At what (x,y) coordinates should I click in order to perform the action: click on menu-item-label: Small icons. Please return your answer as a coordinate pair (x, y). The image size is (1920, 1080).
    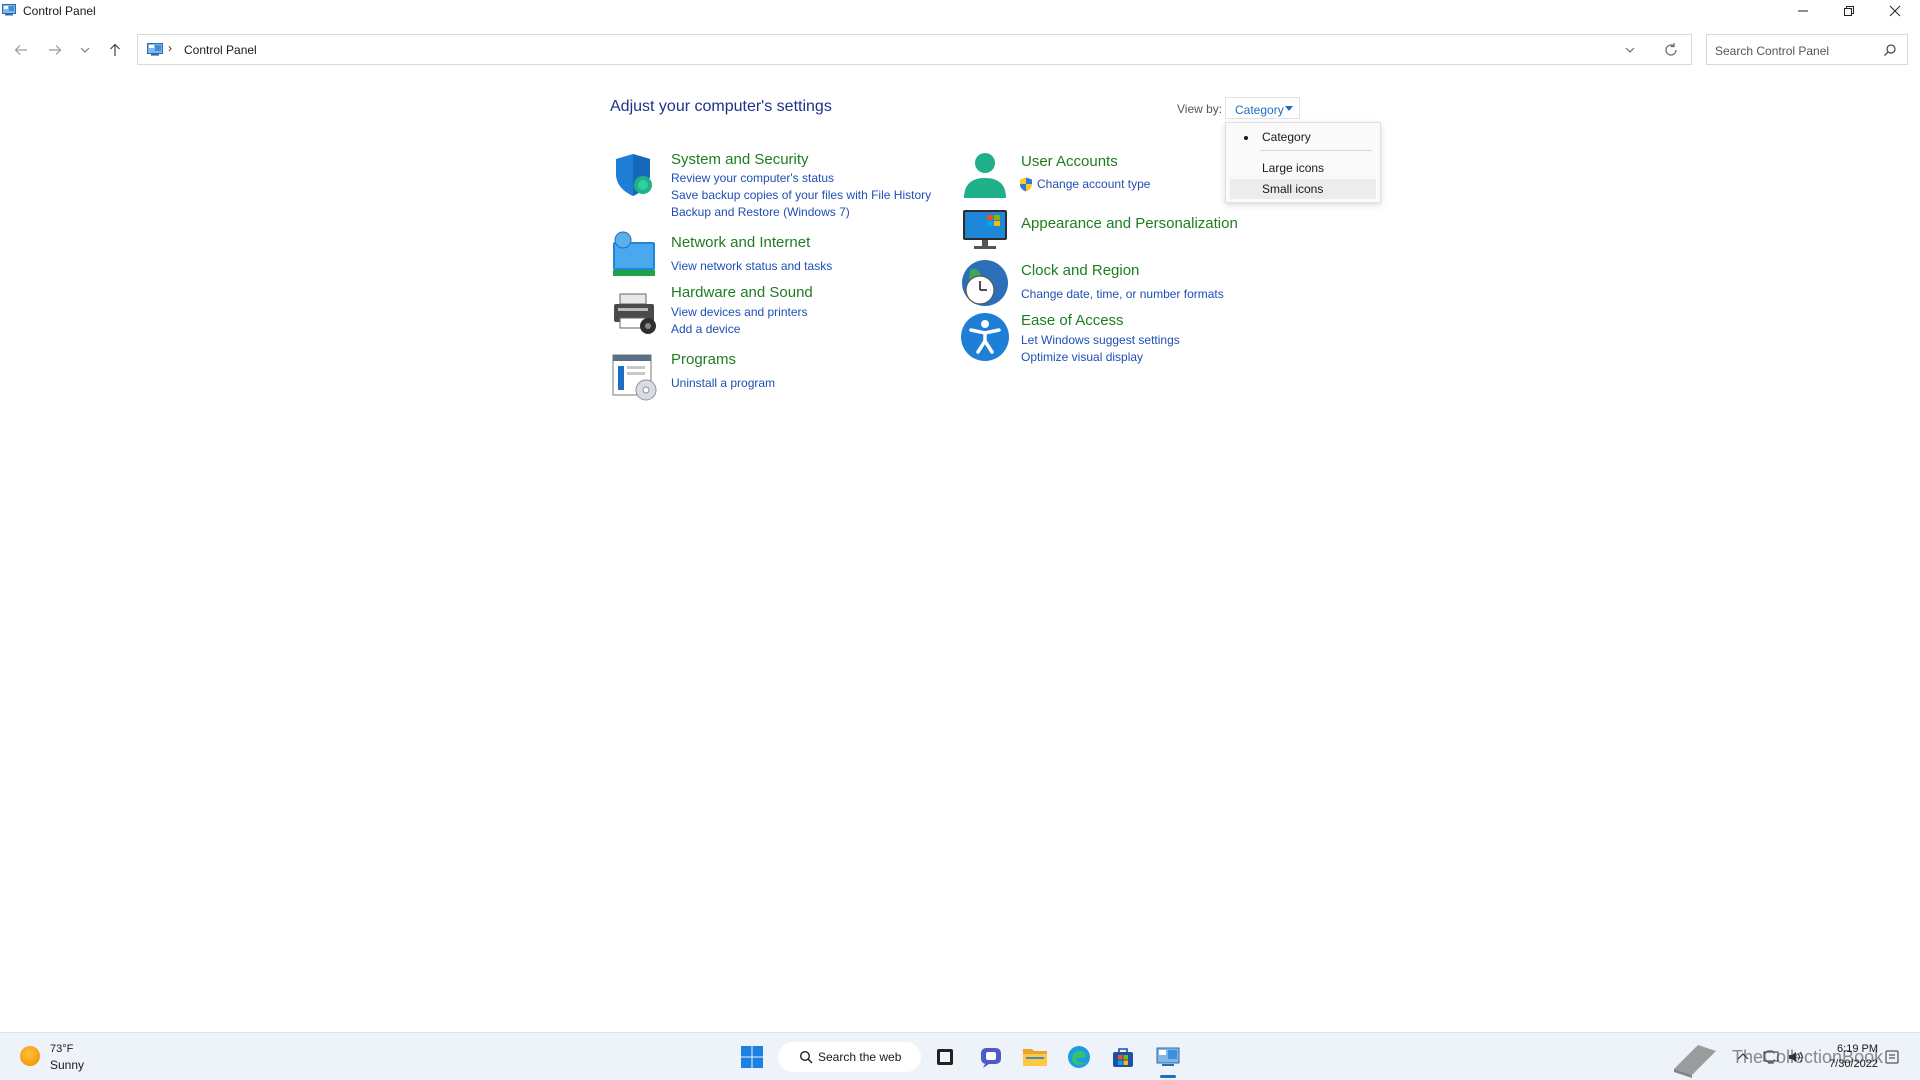
    Looking at the image, I should click on (1293, 189).